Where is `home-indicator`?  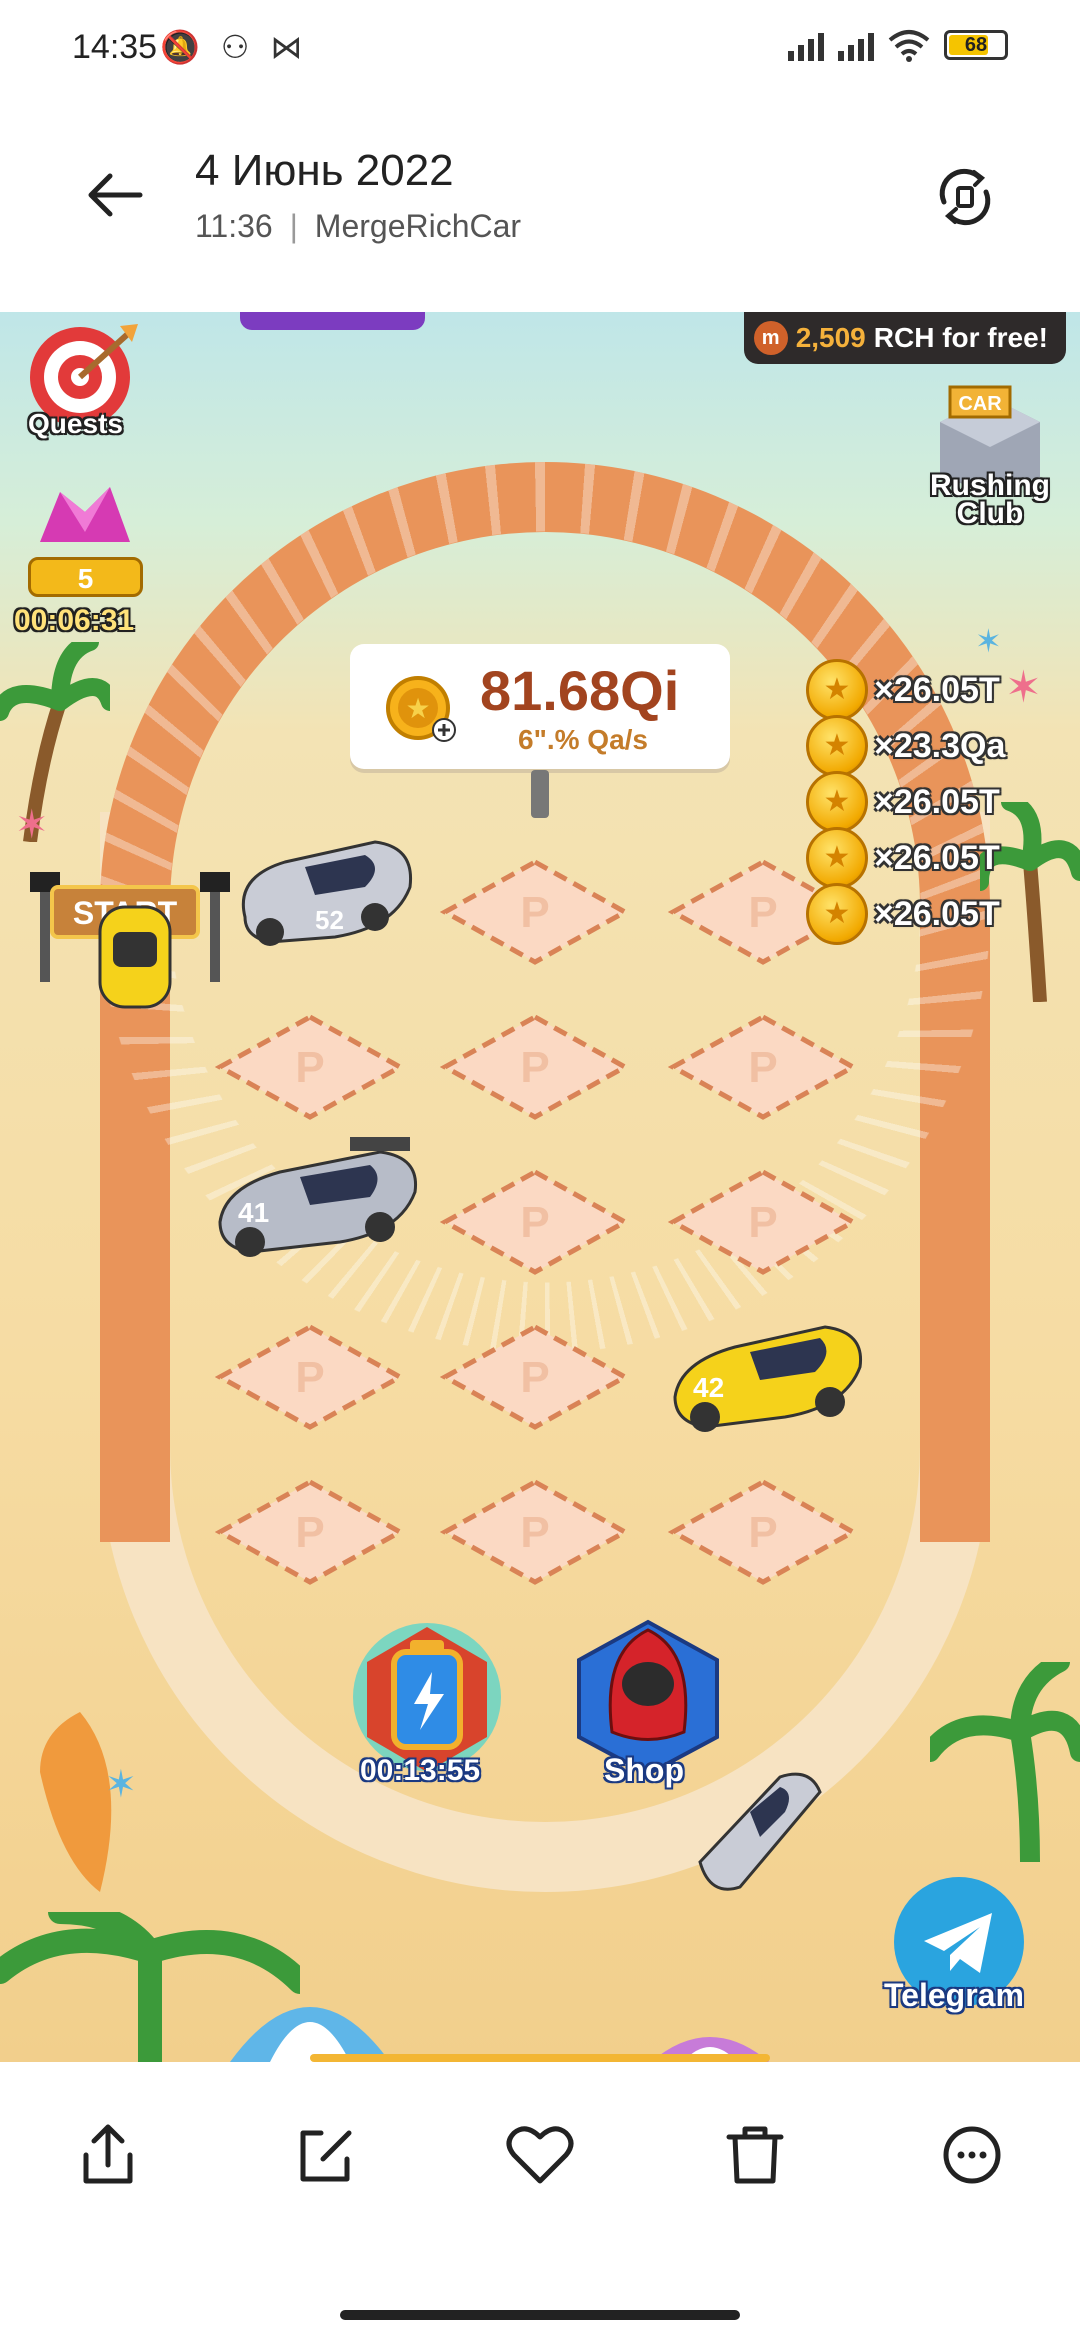
home-indicator is located at coordinates (540, 2315).